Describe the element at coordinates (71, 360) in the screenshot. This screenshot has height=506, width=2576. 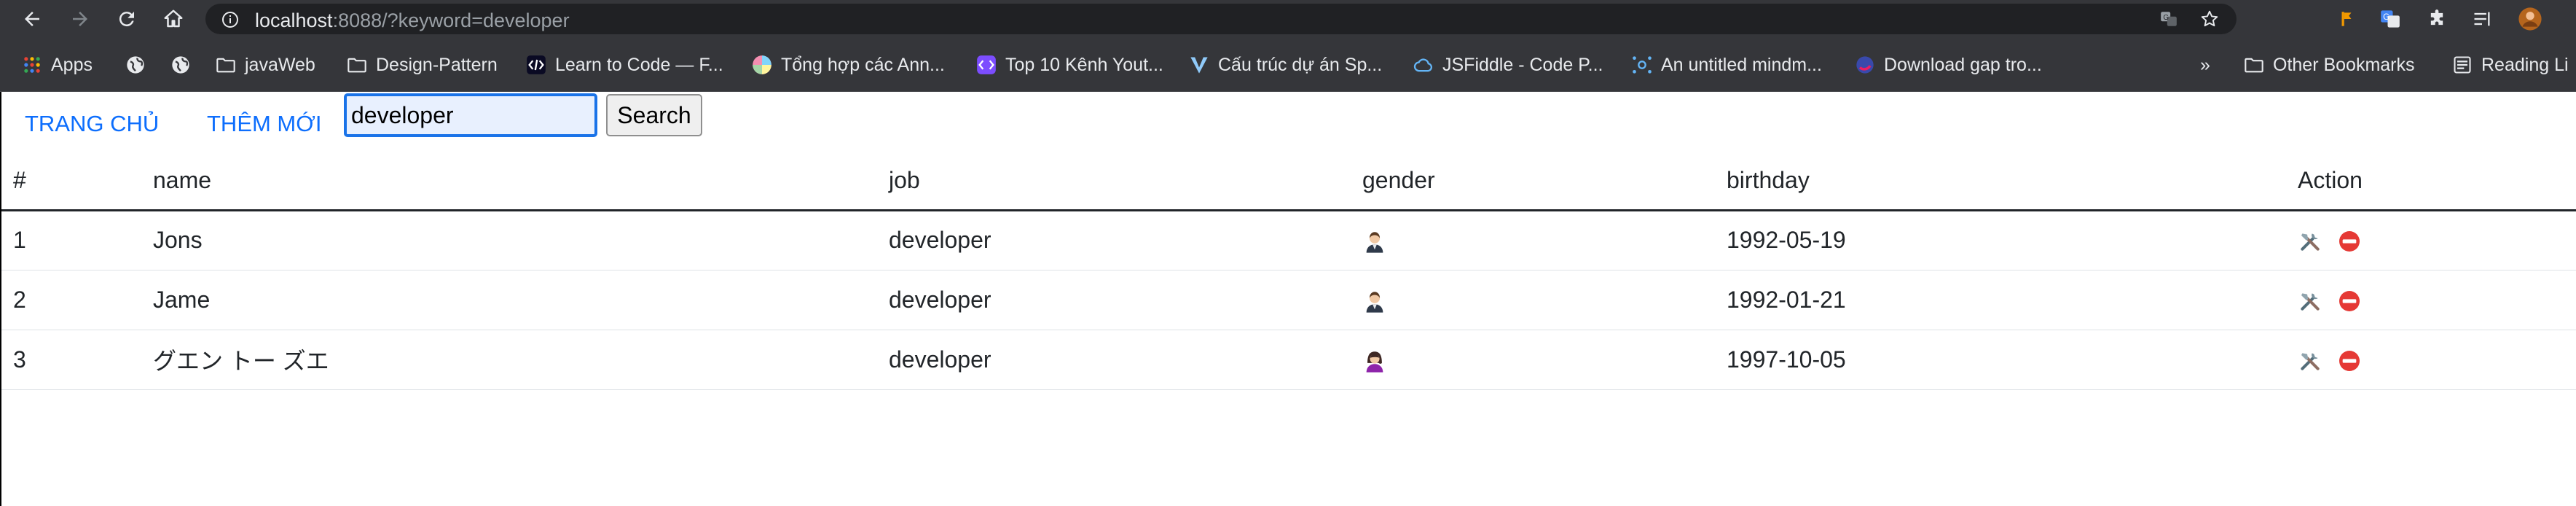
I see `cell-id: 3` at that location.